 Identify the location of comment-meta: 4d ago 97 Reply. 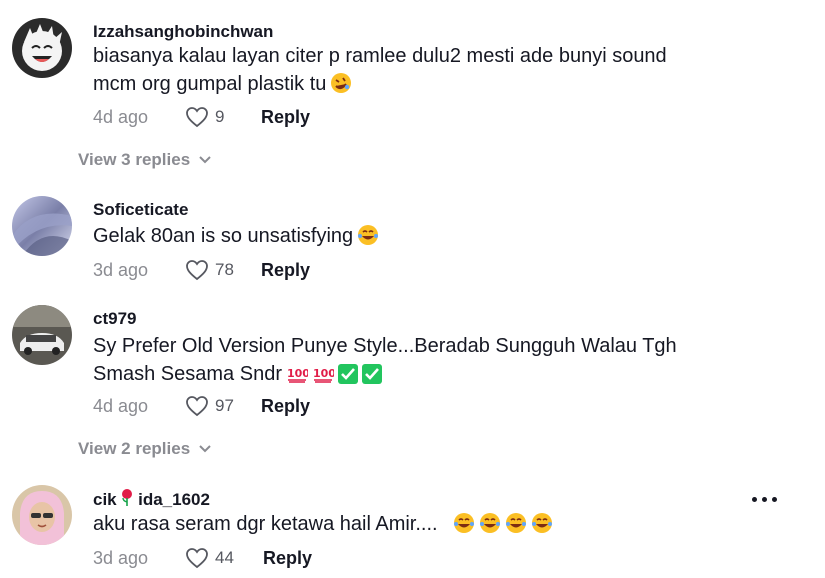
(201, 406).